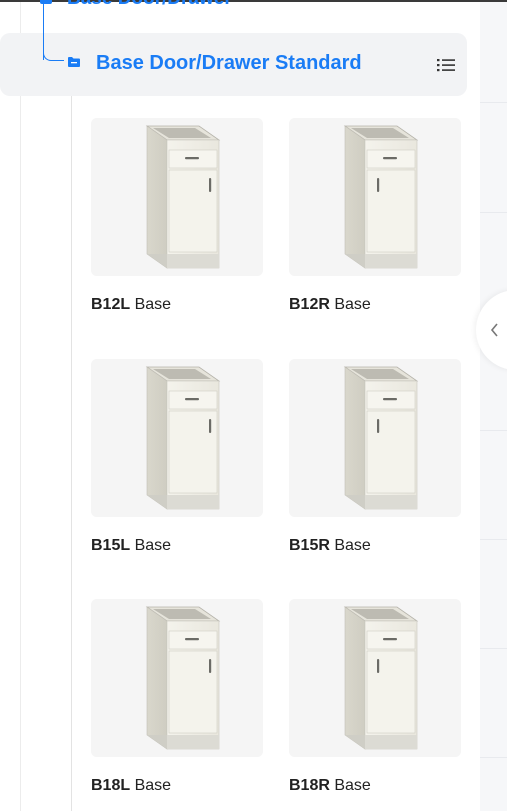 Image resolution: width=507 pixels, height=811 pixels. Describe the element at coordinates (309, 545) in the screenshot. I see `cabinet-code: B15R` at that location.